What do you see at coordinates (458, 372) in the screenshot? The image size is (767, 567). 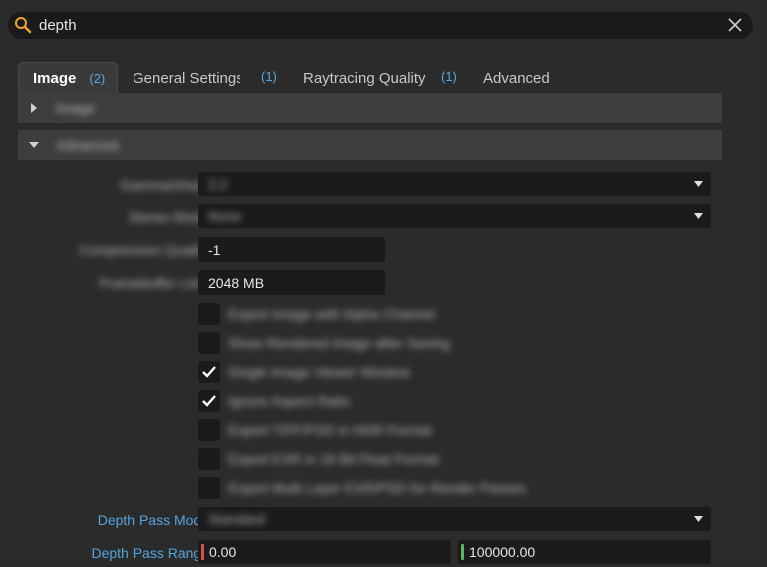 I see `checkbox-row: Single Image Viewer Window` at bounding box center [458, 372].